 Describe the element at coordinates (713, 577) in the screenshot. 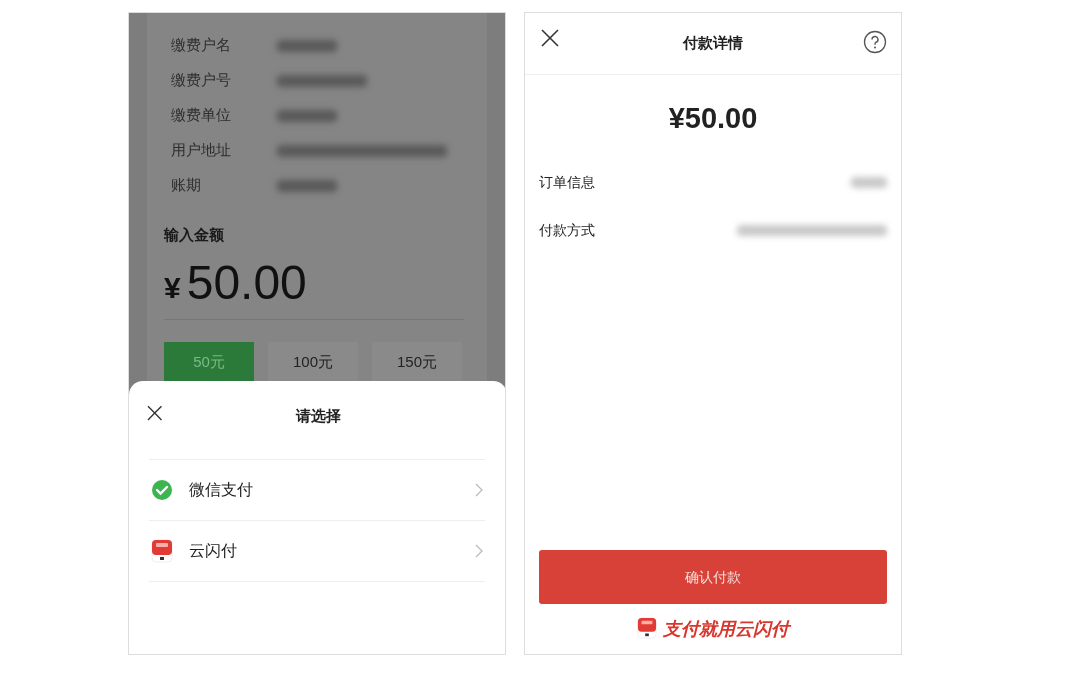

I see `confirm-button: 确认付款` at that location.